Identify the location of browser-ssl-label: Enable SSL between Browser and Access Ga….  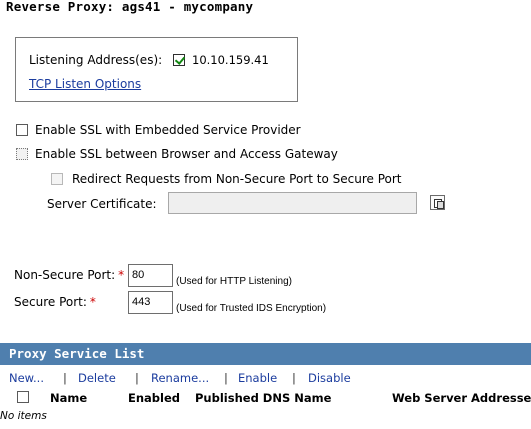
(186, 154).